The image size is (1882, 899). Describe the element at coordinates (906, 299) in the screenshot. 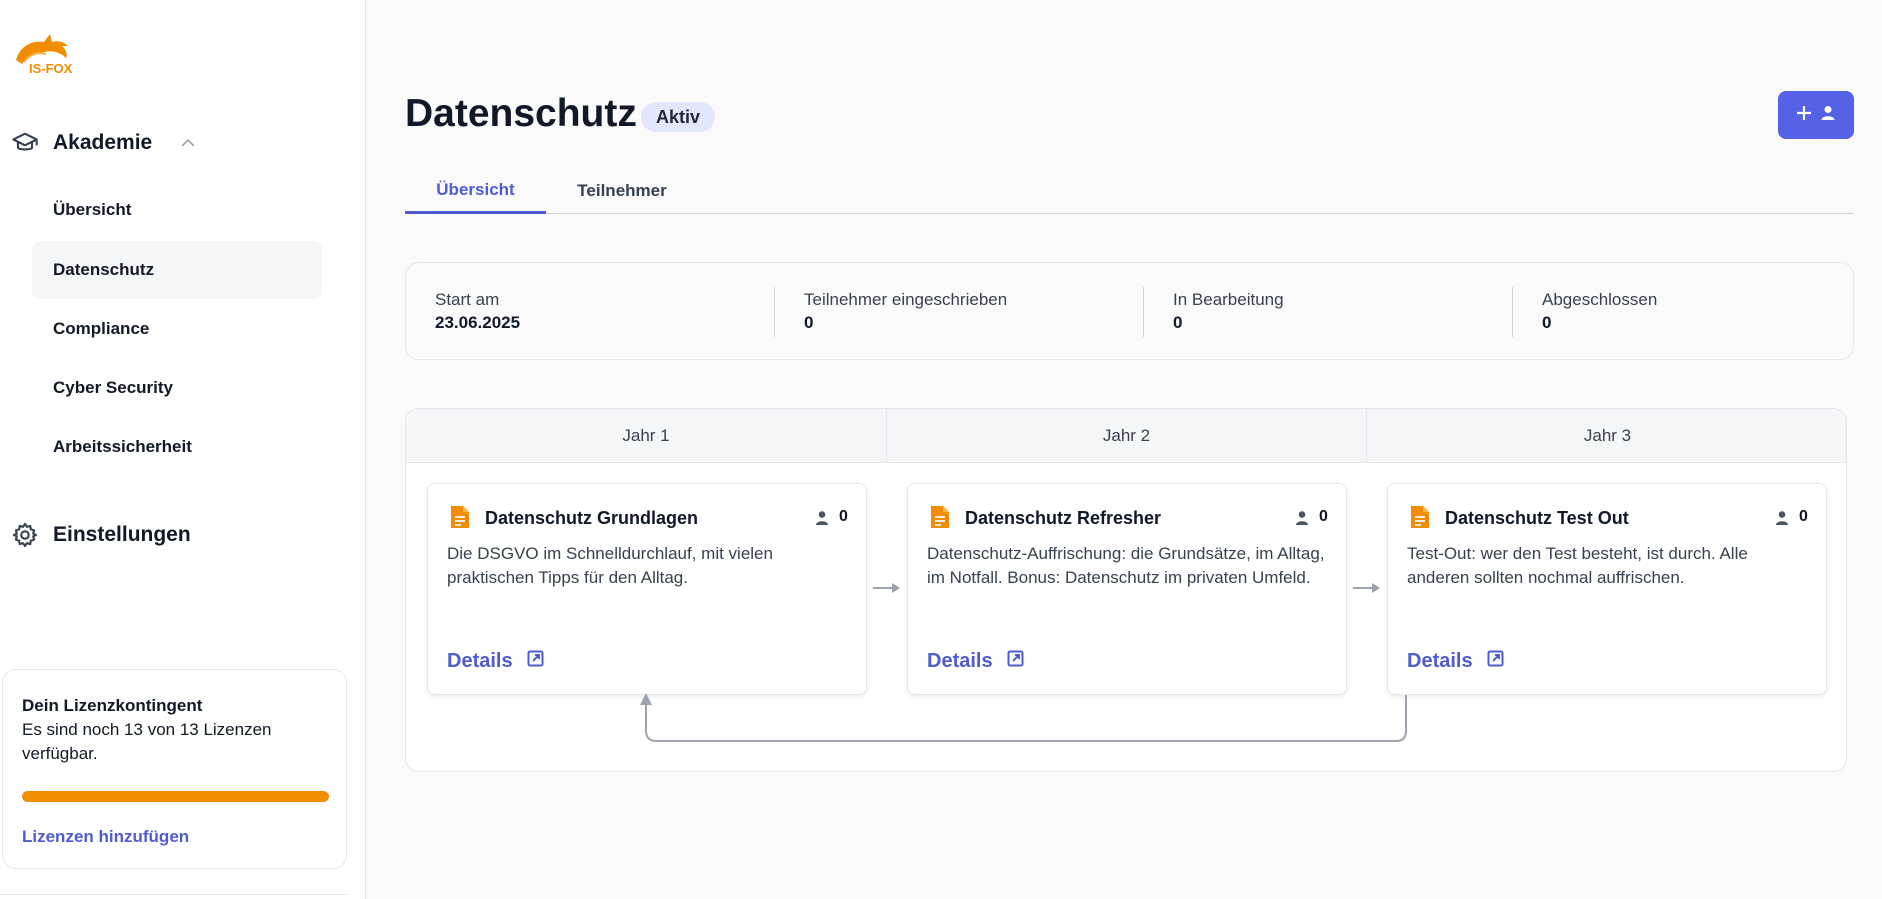

I see `stat-label: Teilnehmer eingeschrieben` at that location.